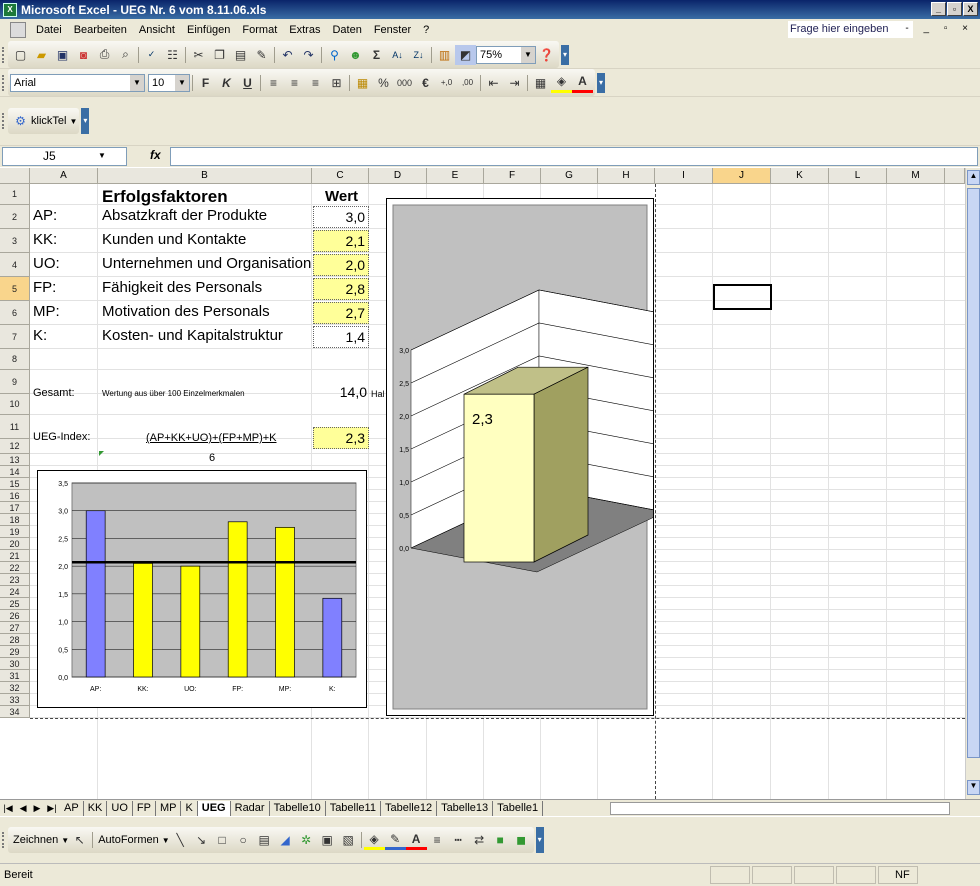 The width and height of the screenshot is (980, 886). I want to click on research-icon: ☷, so click(172, 55).